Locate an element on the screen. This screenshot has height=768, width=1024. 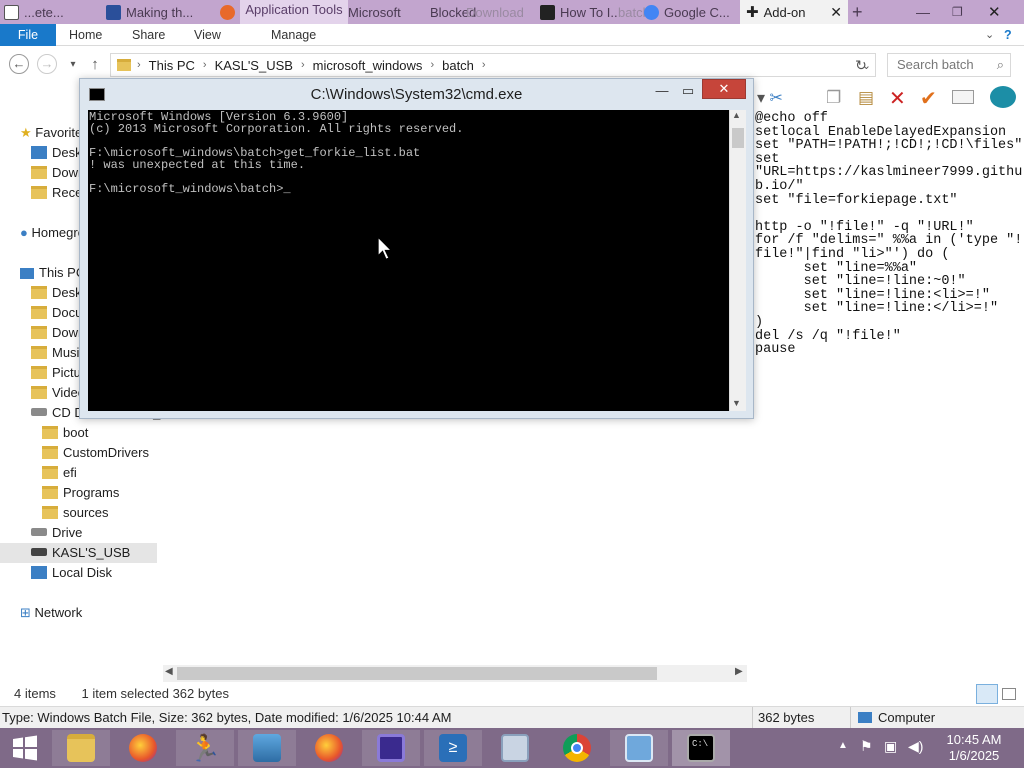
paste-icon: ▤ is located at coordinates (866, 98).